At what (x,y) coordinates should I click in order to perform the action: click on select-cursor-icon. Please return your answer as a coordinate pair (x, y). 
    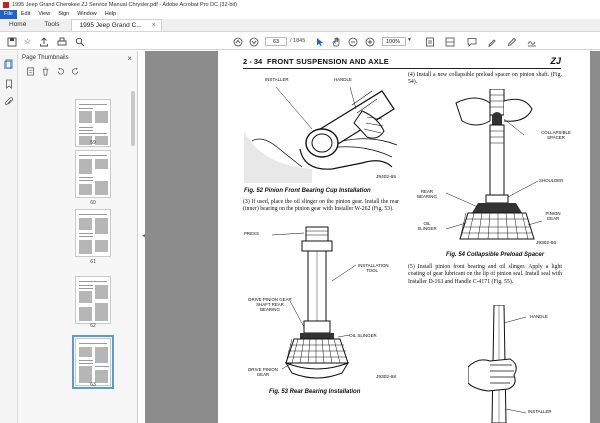
    Looking at the image, I should click on (319, 41).